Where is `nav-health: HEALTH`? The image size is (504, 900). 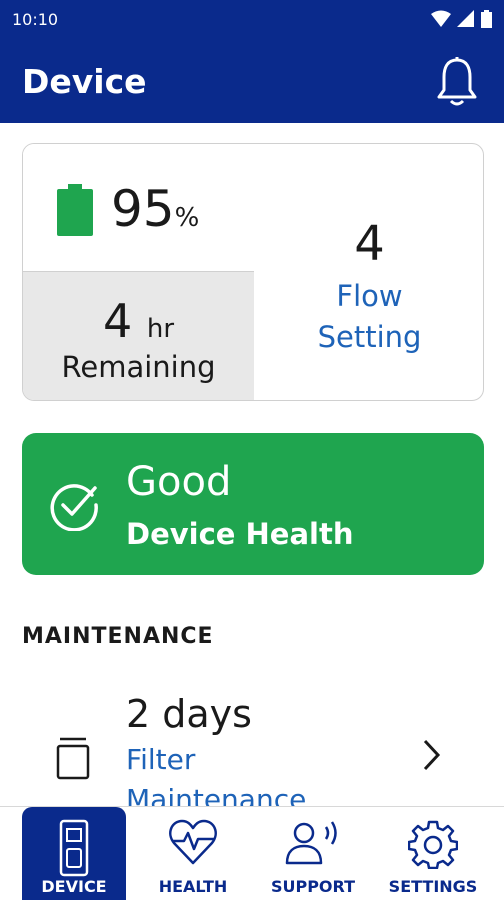
nav-health: HEALTH is located at coordinates (193, 853).